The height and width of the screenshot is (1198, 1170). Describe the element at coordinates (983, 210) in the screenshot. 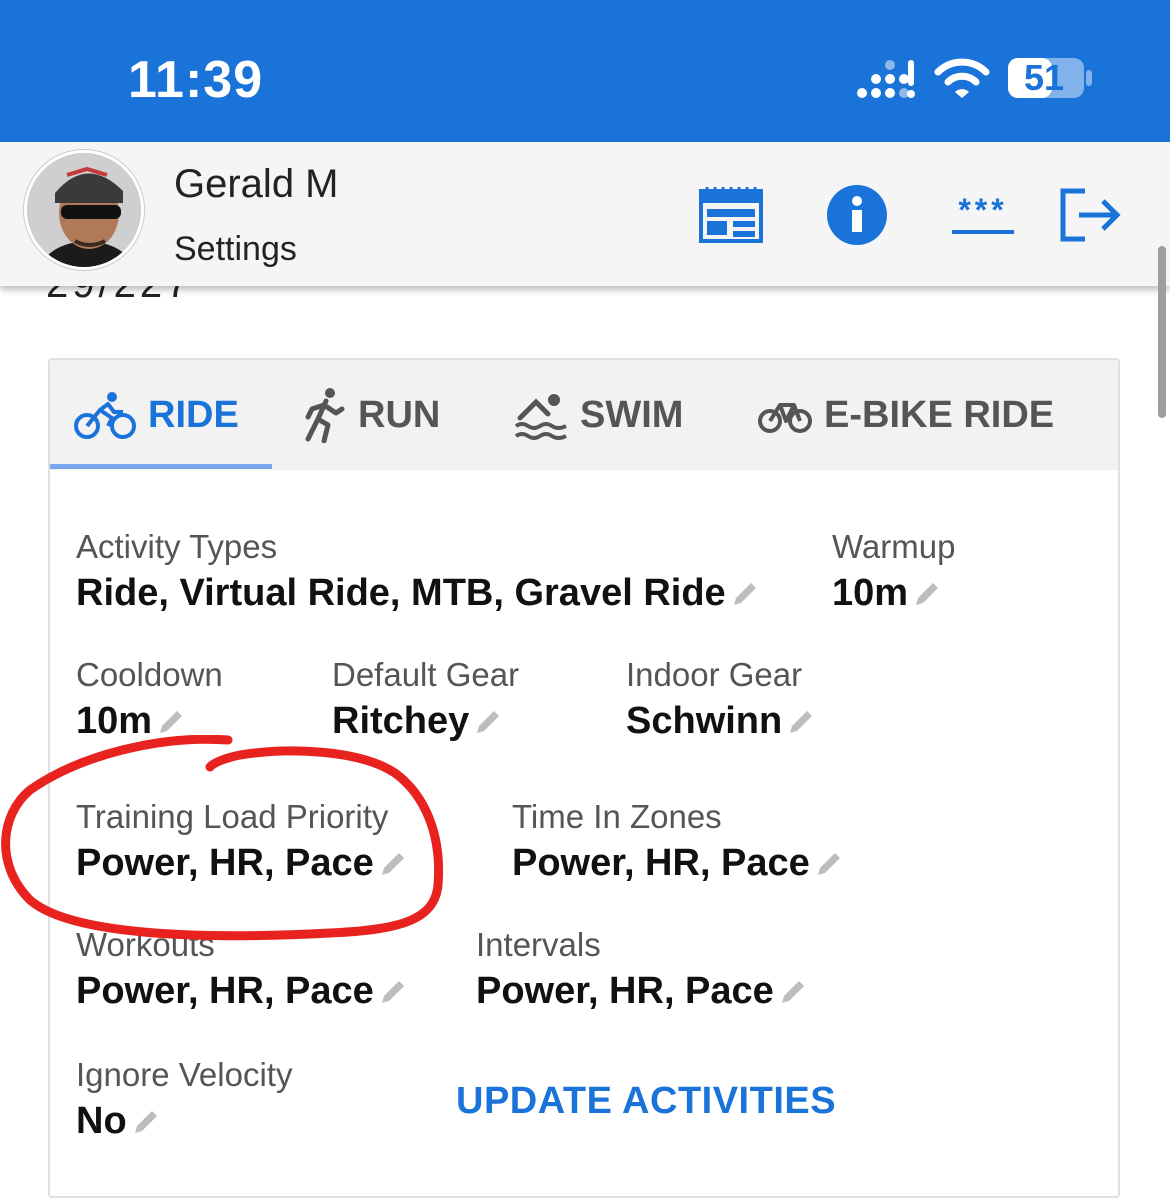

I see `password-icon-text: ***` at that location.